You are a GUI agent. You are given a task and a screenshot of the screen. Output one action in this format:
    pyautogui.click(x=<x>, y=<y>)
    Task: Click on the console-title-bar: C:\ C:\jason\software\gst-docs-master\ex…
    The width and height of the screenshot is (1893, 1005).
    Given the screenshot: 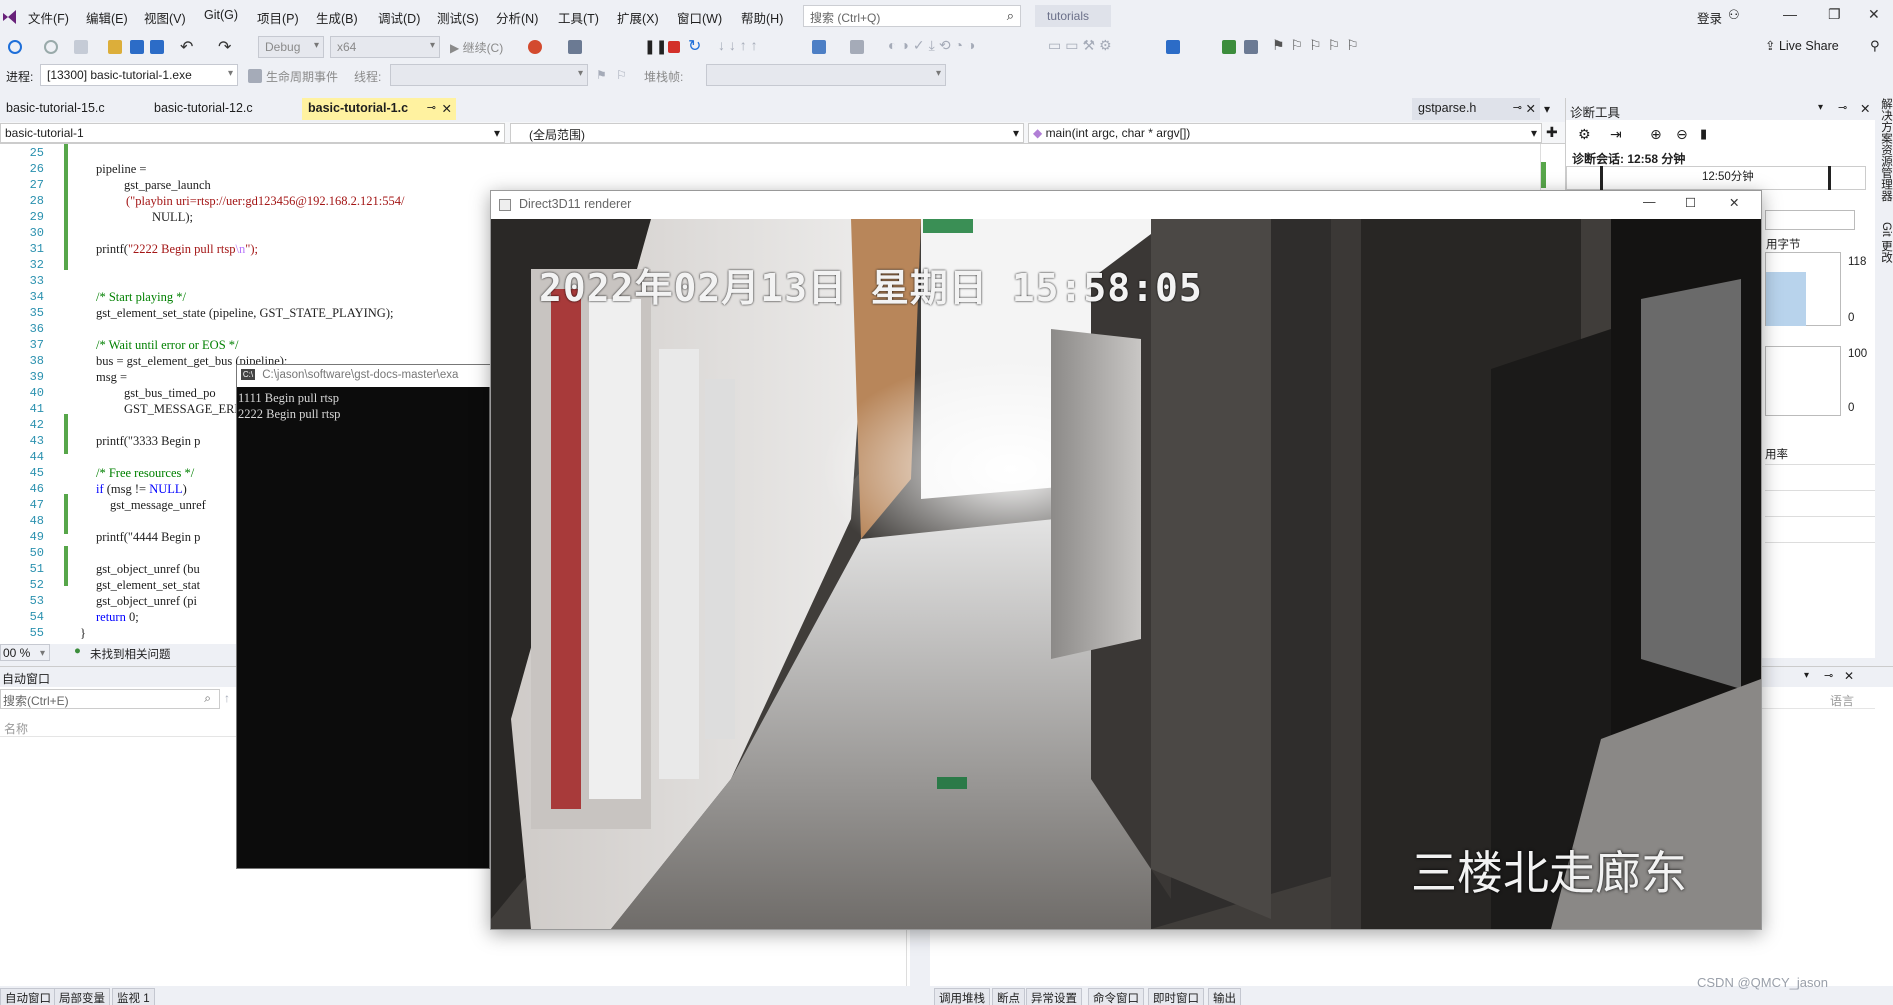 What is the action you would take?
    pyautogui.click(x=364, y=376)
    